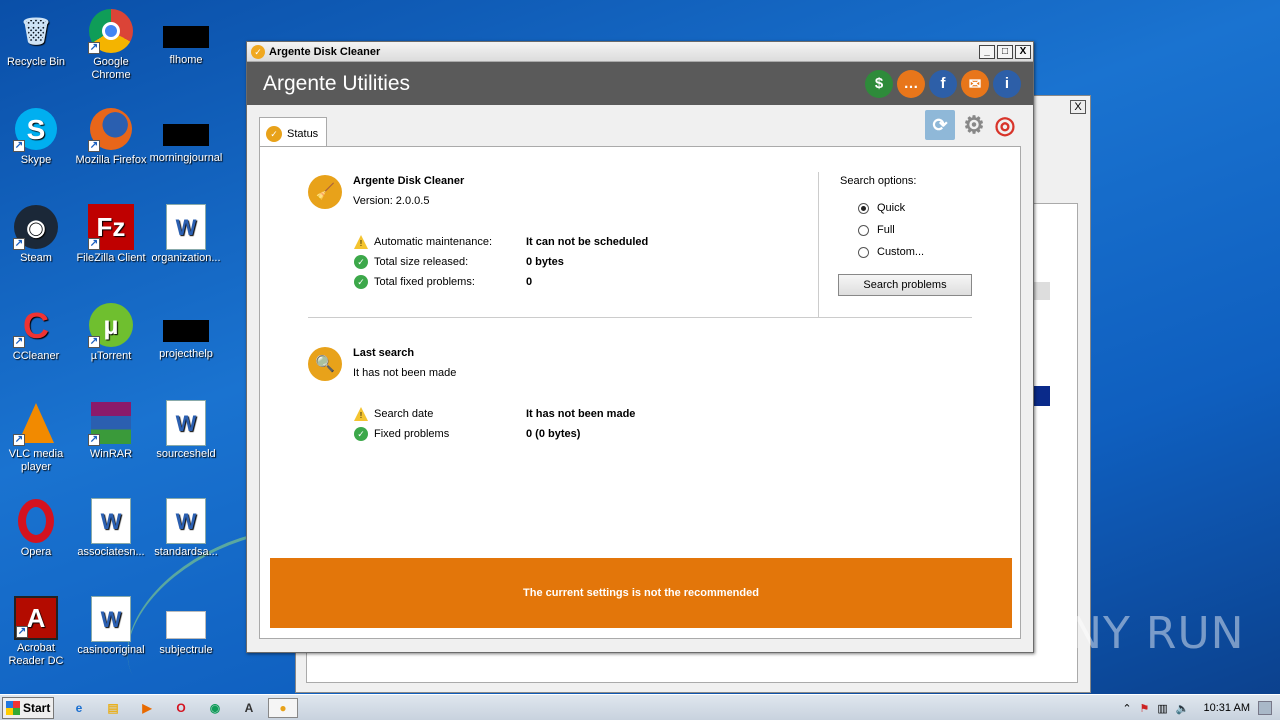 This screenshot has height=720, width=1280. Describe the element at coordinates (111, 430) in the screenshot. I see `desktop-icon-winrar: ↗ WinRAR` at that location.